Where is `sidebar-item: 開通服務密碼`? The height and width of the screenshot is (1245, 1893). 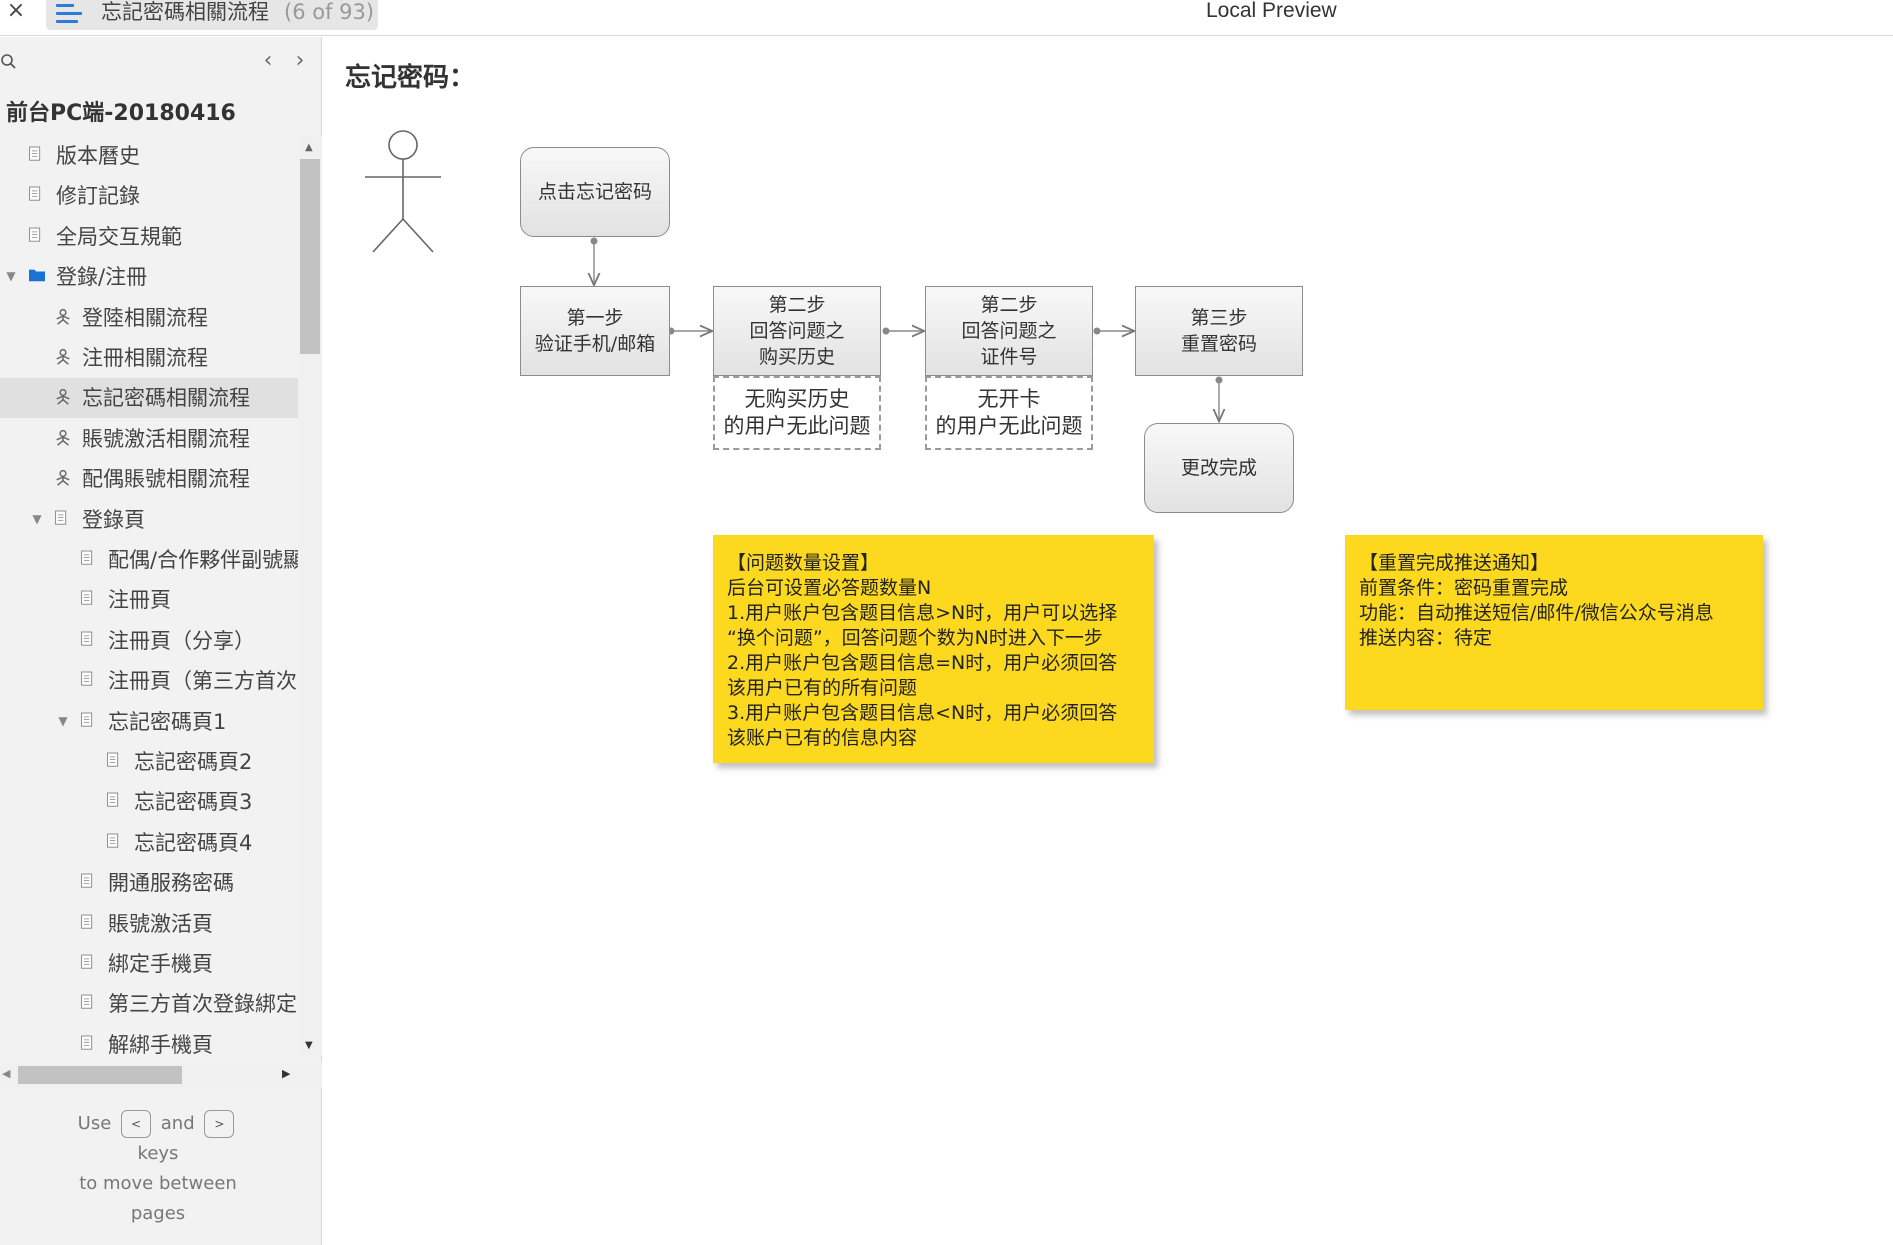 sidebar-item: 開通服務密碼 is located at coordinates (149, 883).